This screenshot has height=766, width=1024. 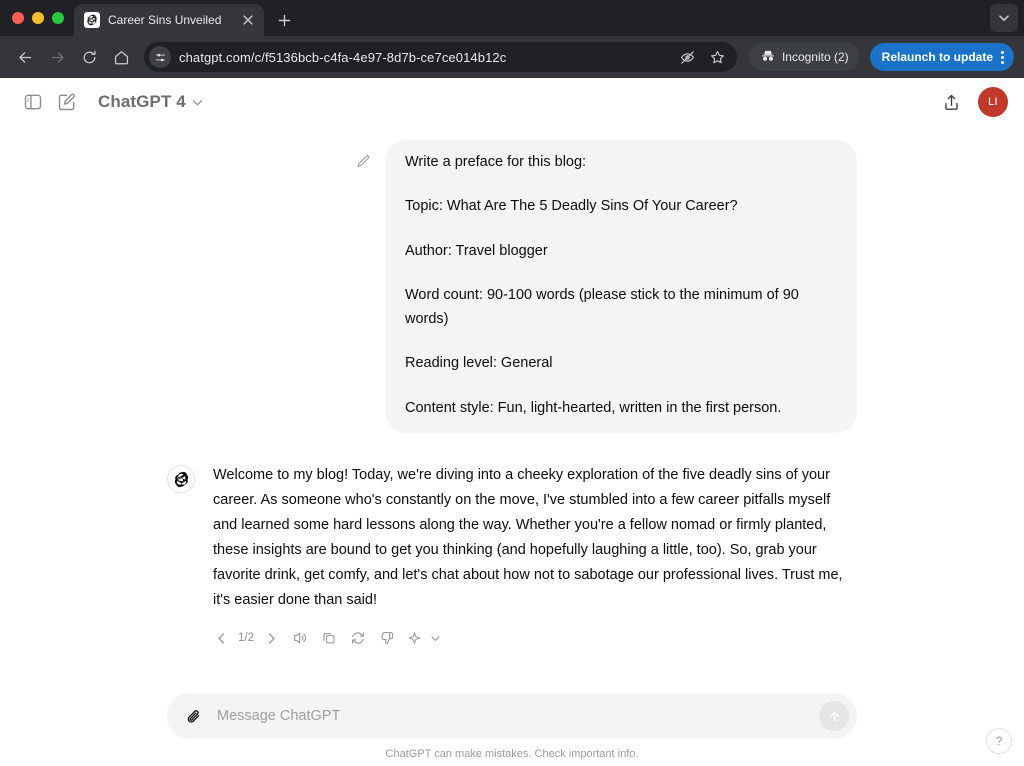 I want to click on user-message-line: Author: Travel blogger, so click(x=476, y=250).